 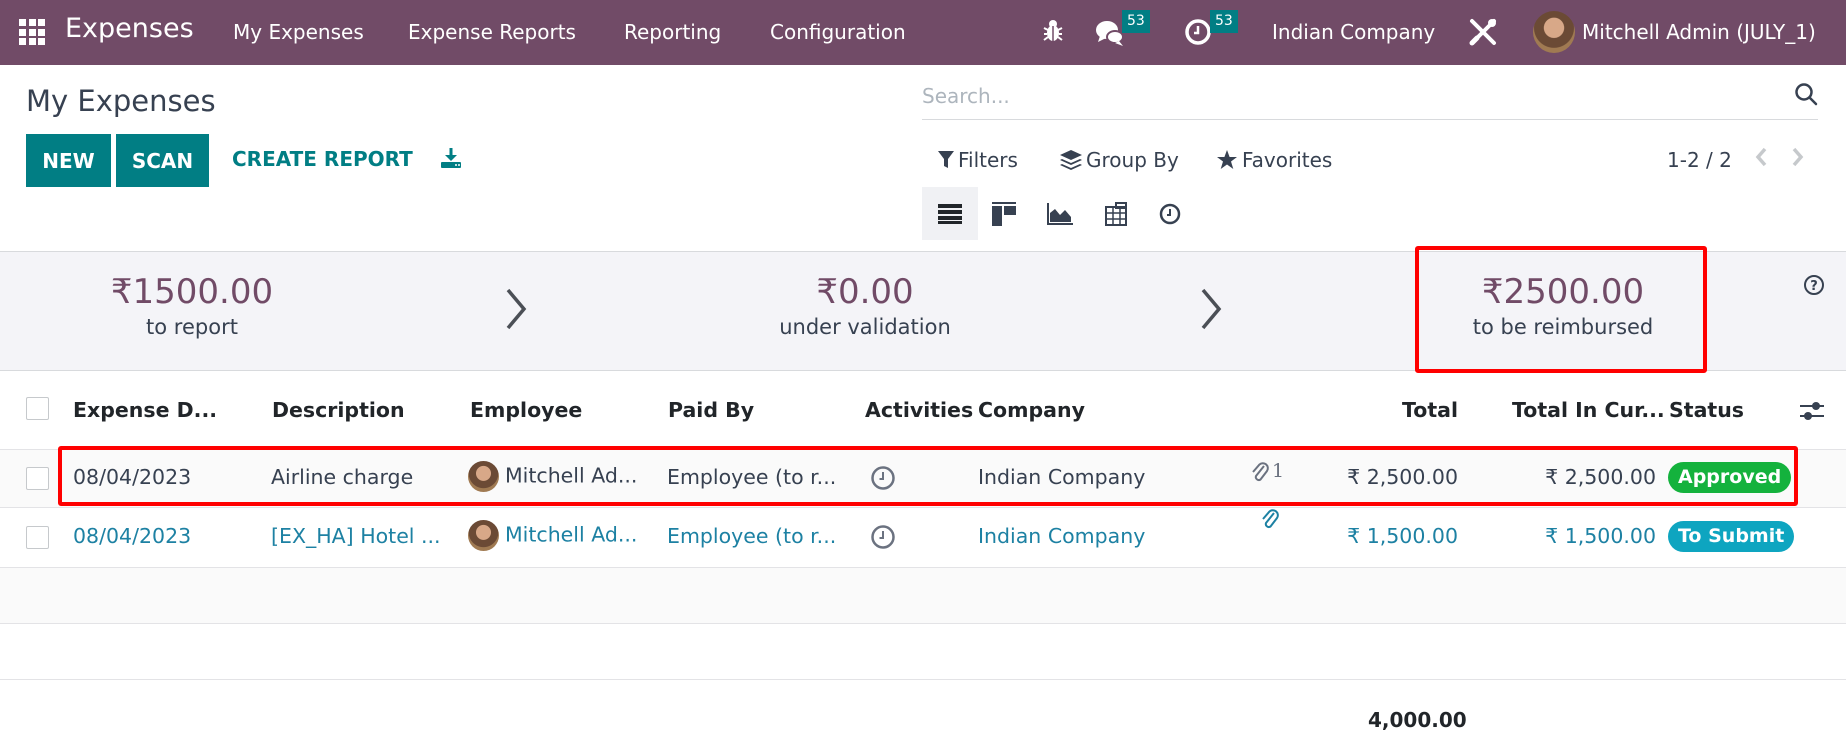 I want to click on column-header-status: Status, so click(x=1706, y=410).